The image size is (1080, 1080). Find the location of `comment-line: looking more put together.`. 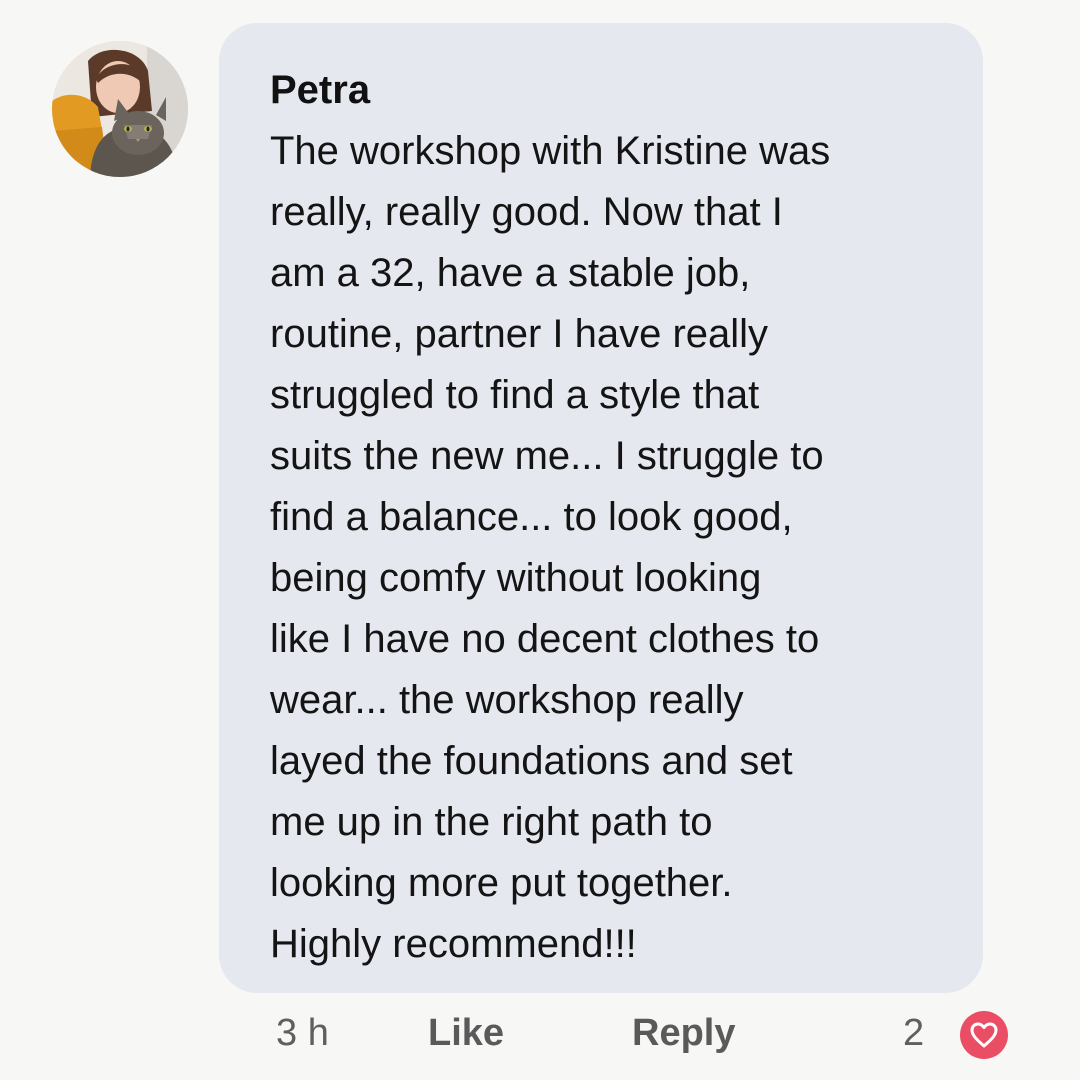

comment-line: looking more put together. is located at coordinates (501, 883).